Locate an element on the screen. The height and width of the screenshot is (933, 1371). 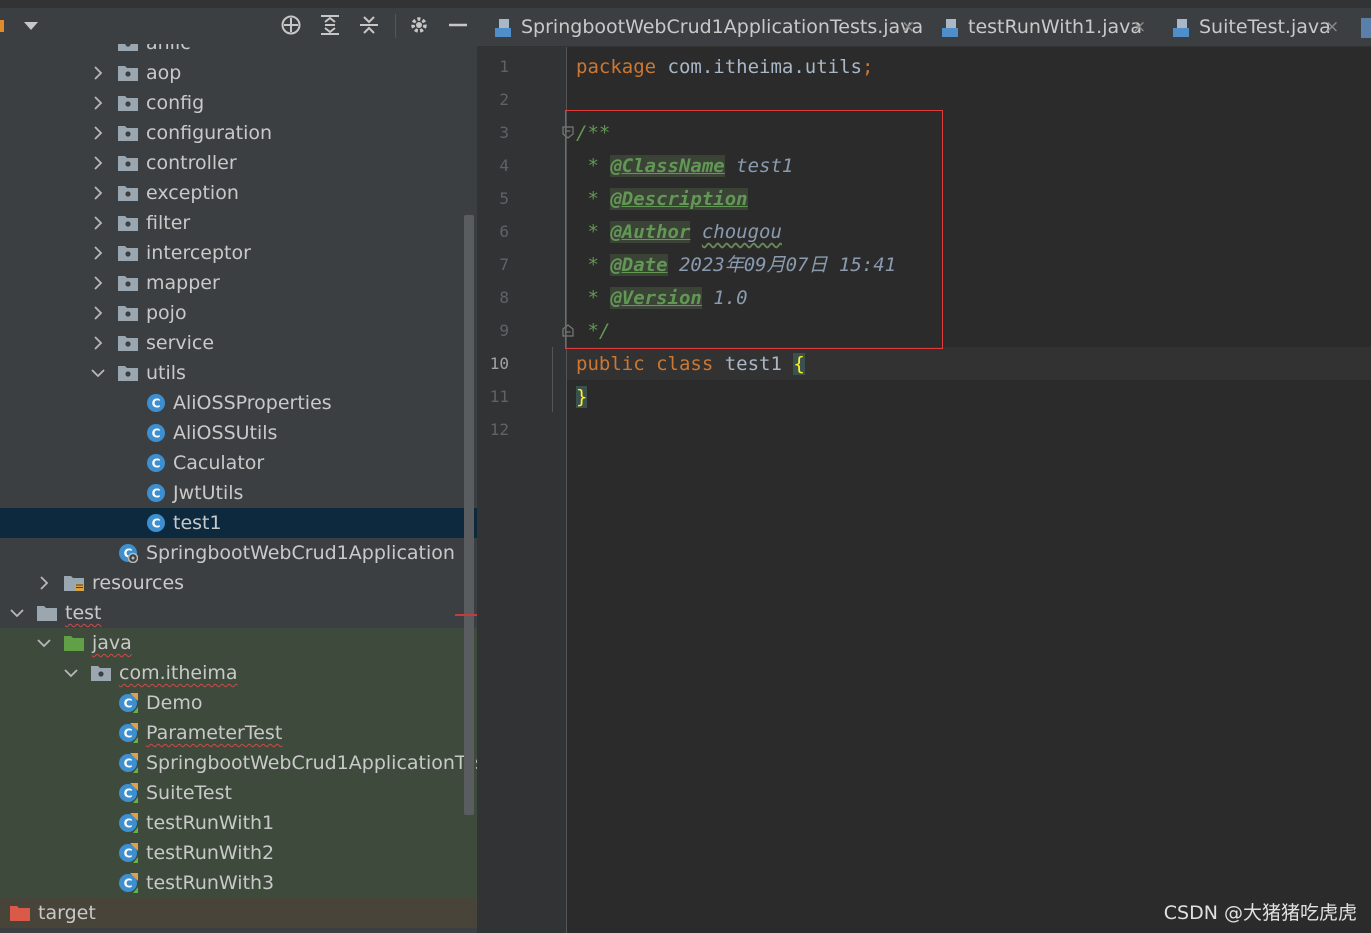
tree-item-package-config: config is located at coordinates (238, 103).